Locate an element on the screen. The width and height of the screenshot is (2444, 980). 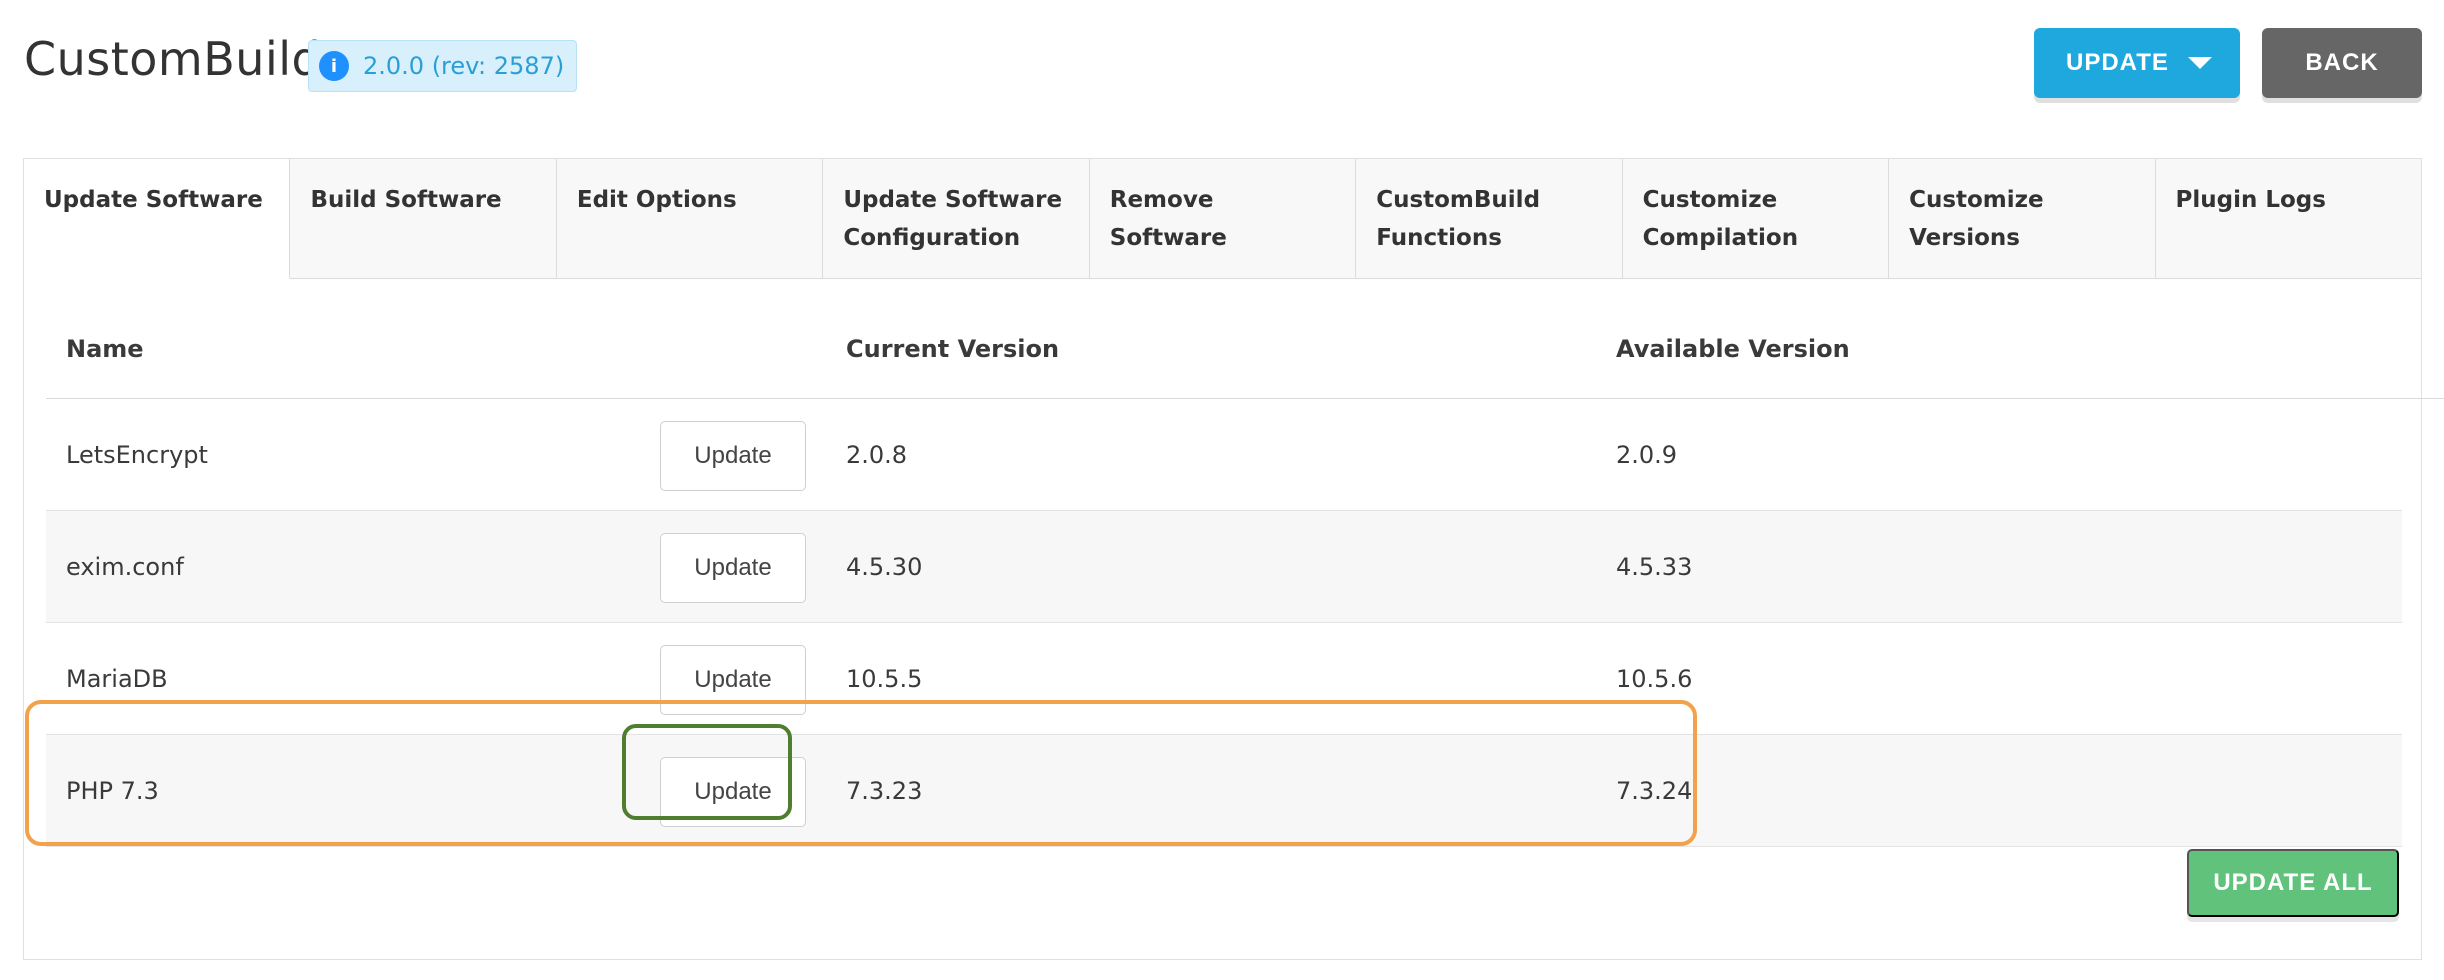
version-badge: i 2.0.0 (rev: 2587) is located at coordinates (443, 66).